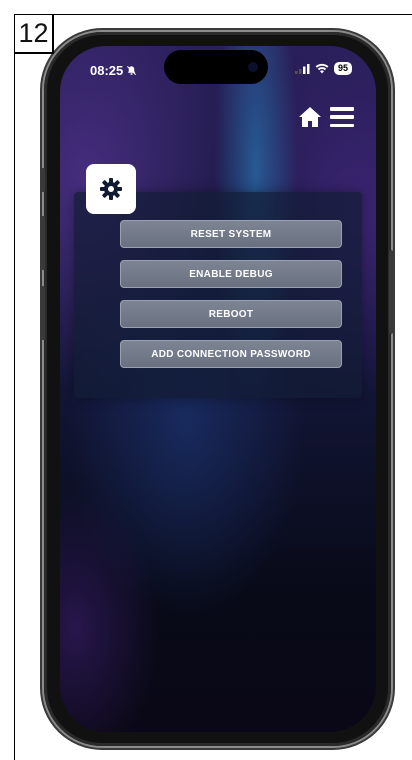 Image resolution: width=412 pixels, height=760 pixels. I want to click on enable-debug-button: ENABLE DEBUG, so click(231, 274).